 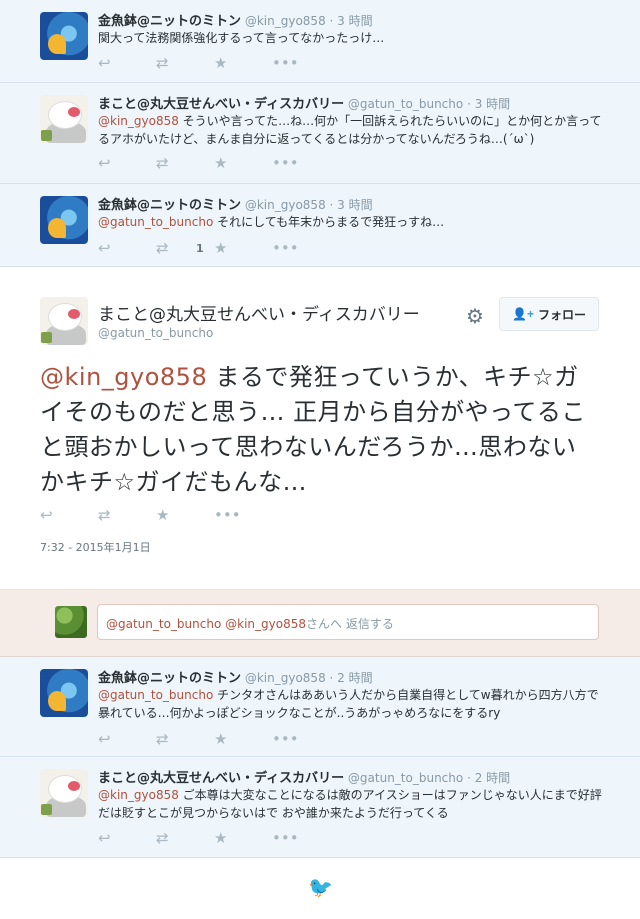 I want to click on reply-placeholder: さんへ 返信する, so click(x=350, y=624).